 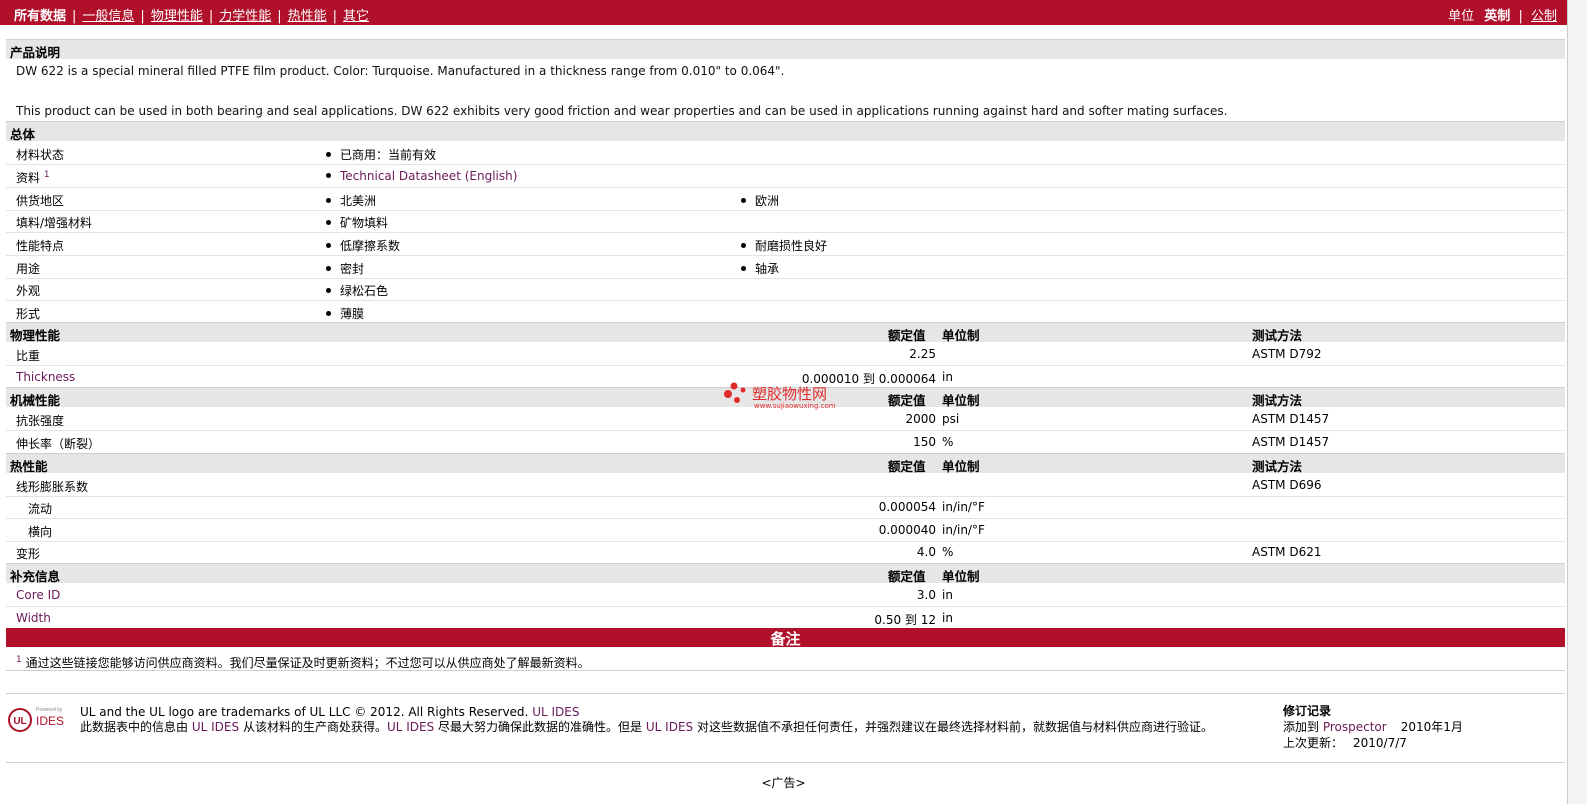 I want to click on nav-physical: 物理性能, so click(x=177, y=16).